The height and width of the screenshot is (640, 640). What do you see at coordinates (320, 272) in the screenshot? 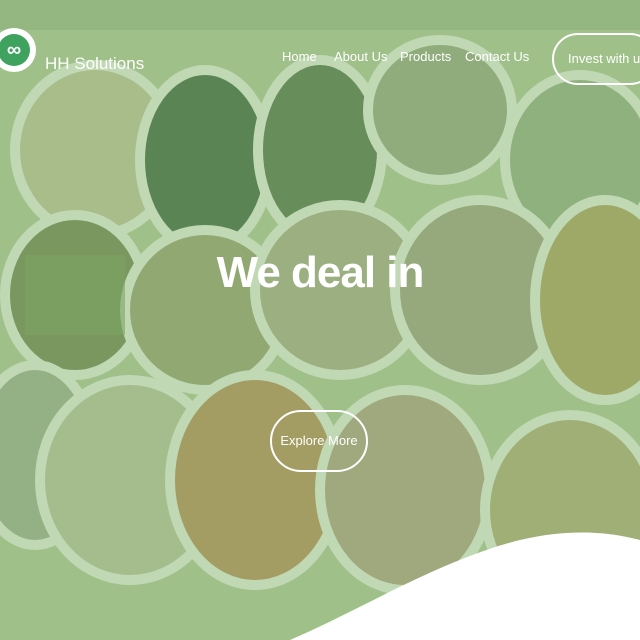
I see `hero-headline: We deal in` at bounding box center [320, 272].